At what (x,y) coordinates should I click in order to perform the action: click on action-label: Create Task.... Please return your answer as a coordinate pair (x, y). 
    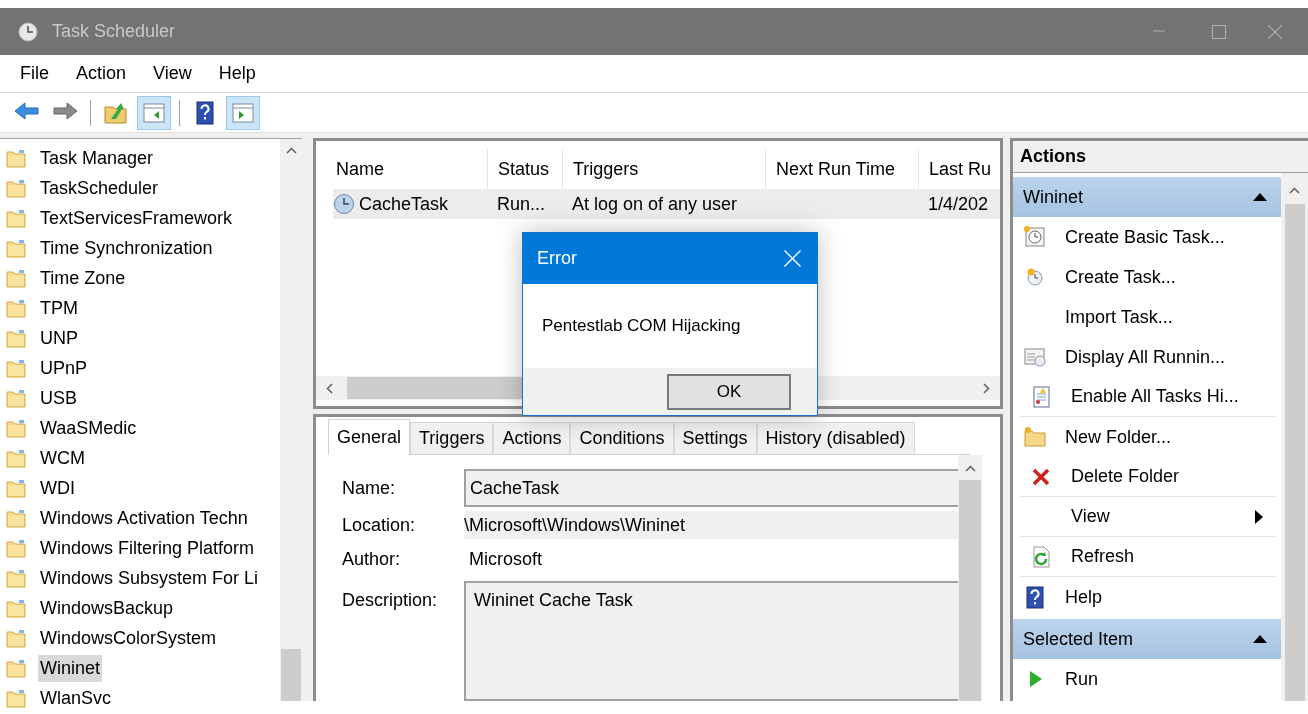
    Looking at the image, I should click on (1120, 277).